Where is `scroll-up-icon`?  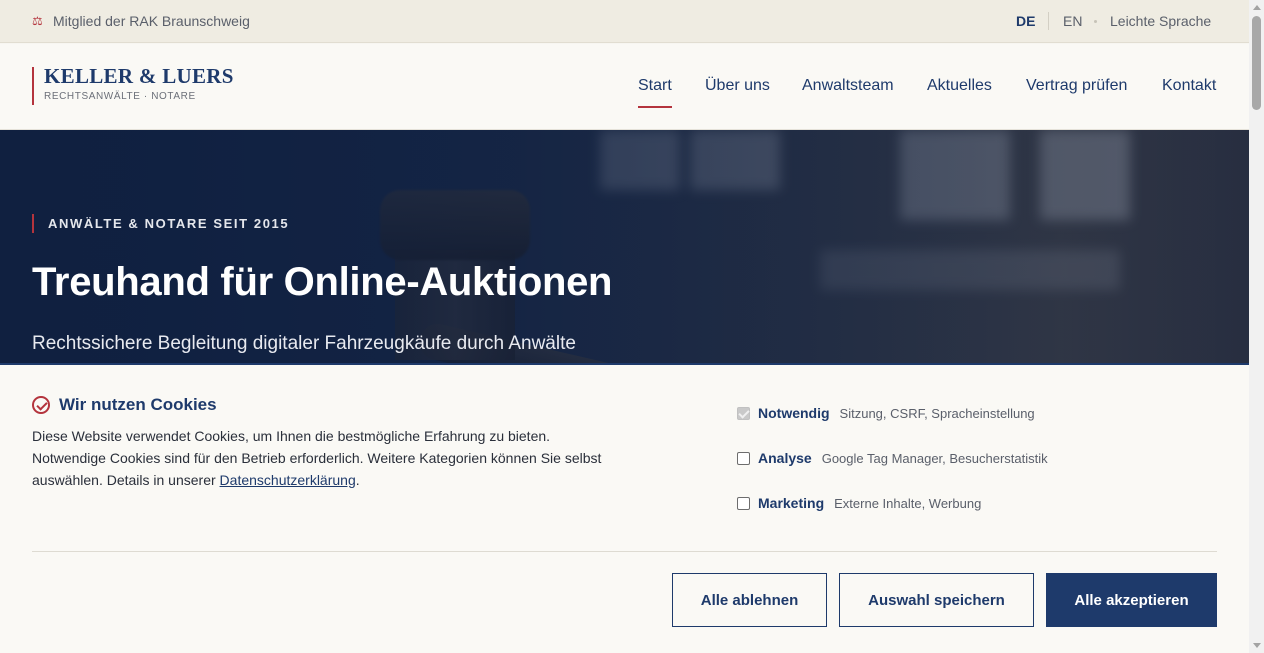
scroll-up-icon is located at coordinates (1257, 7).